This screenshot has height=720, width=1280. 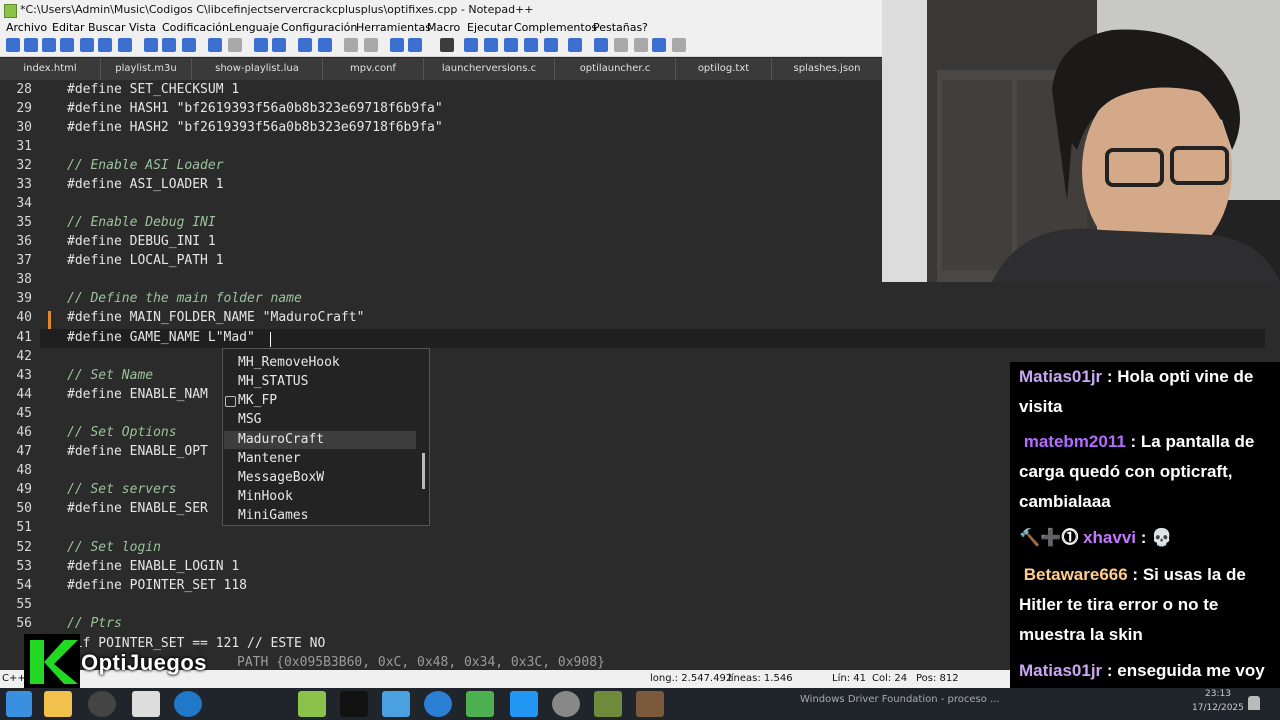 What do you see at coordinates (615, 69) in the screenshot?
I see `tab-optilauncher-c: optilauncher.c` at bounding box center [615, 69].